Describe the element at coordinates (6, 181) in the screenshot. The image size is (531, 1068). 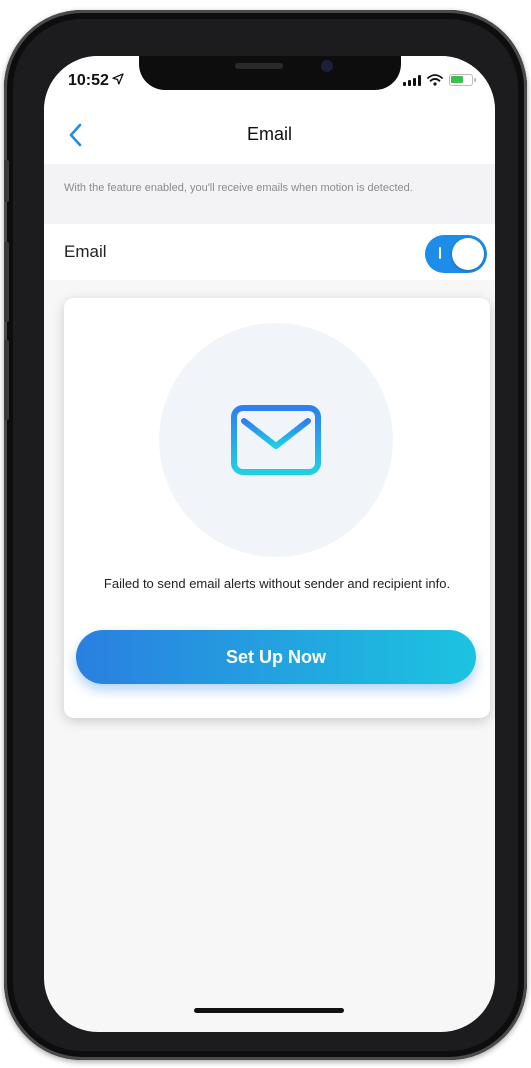
I see `mute-switch` at that location.